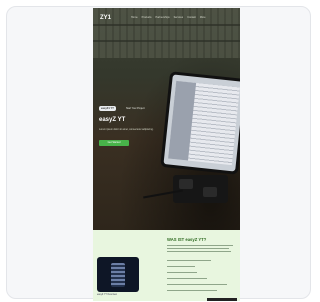 The height and width of the screenshot is (302, 320). Describe the element at coordinates (179, 17) in the screenshot. I see `nav-item: Services` at that location.